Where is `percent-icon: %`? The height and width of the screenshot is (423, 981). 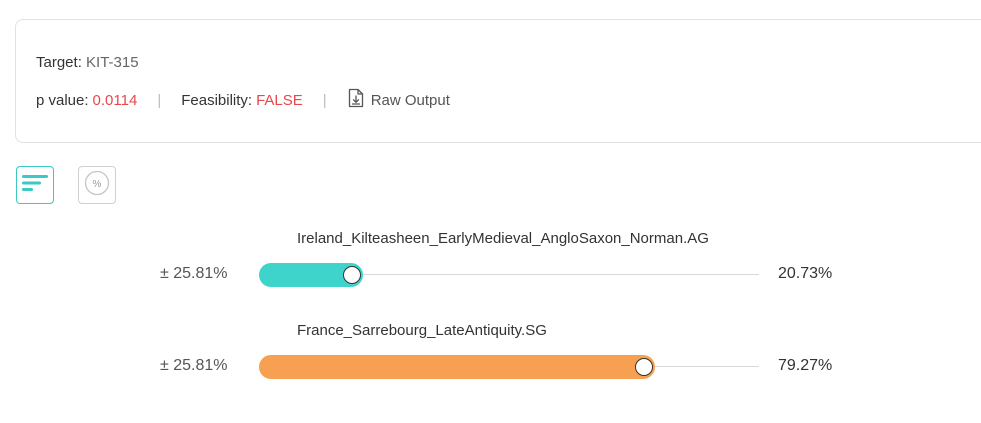 percent-icon: % is located at coordinates (97, 185).